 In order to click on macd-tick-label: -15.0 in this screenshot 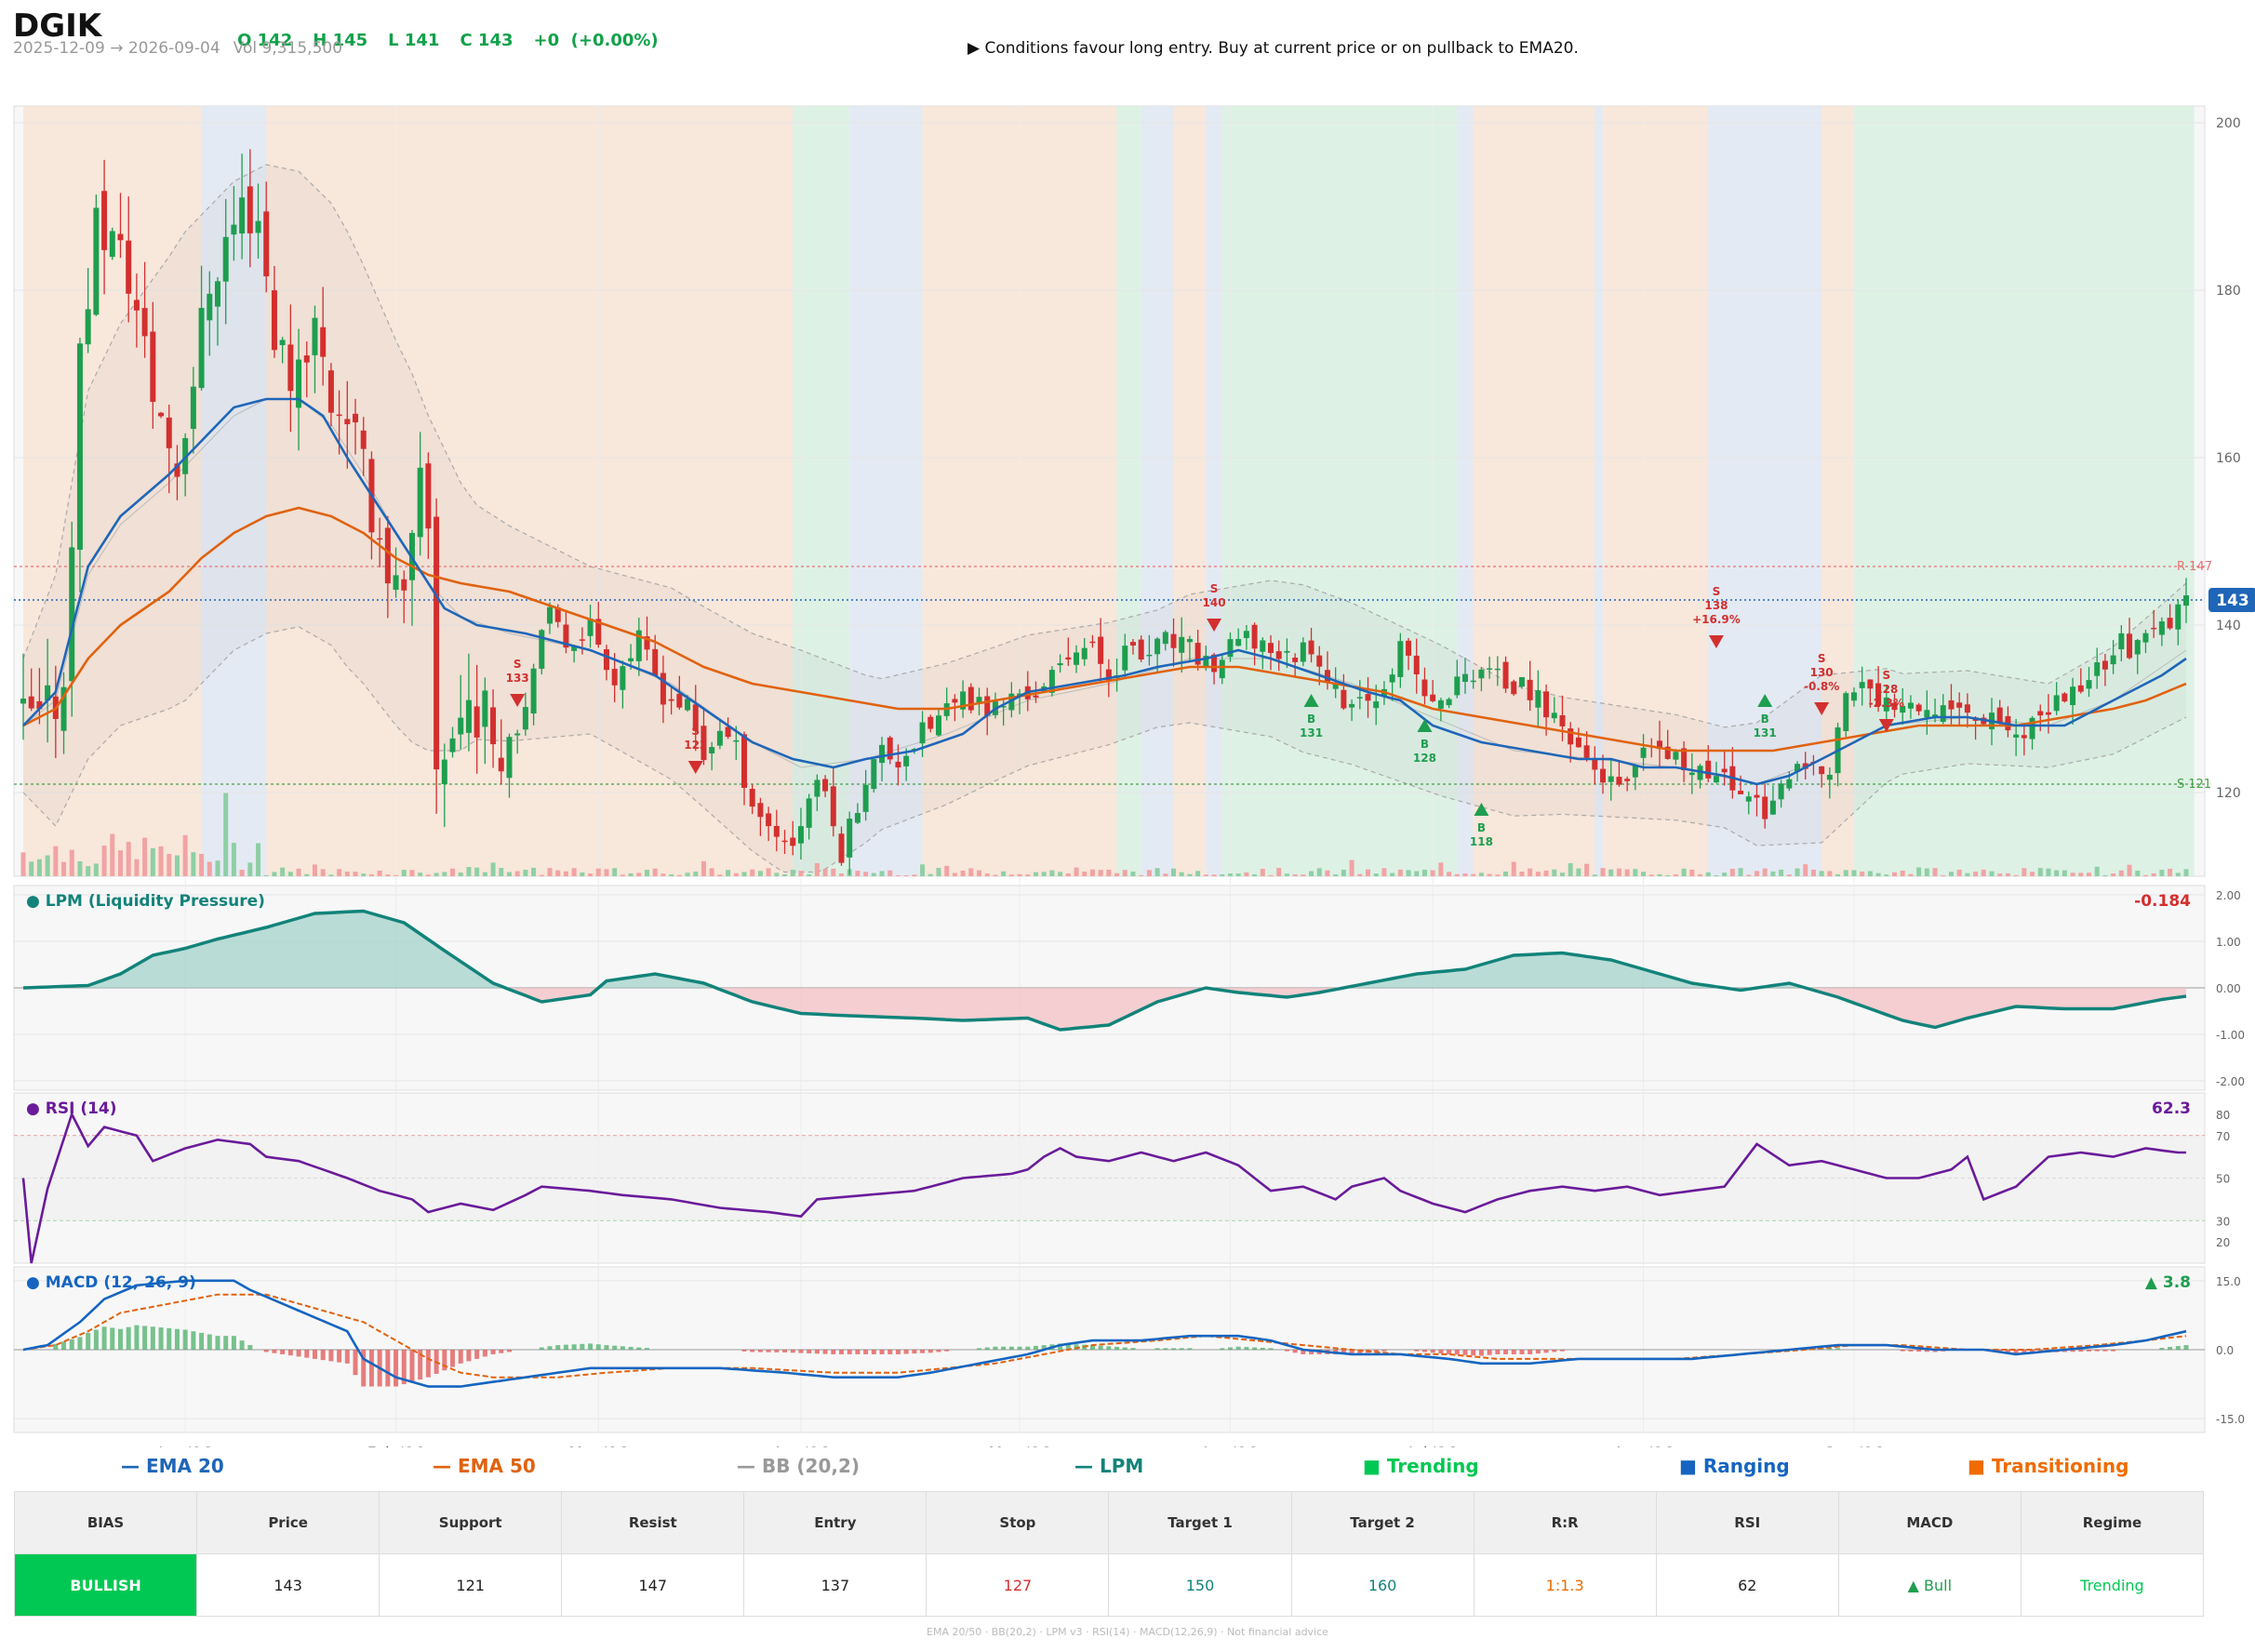, I will do `click(2230, 1419)`.